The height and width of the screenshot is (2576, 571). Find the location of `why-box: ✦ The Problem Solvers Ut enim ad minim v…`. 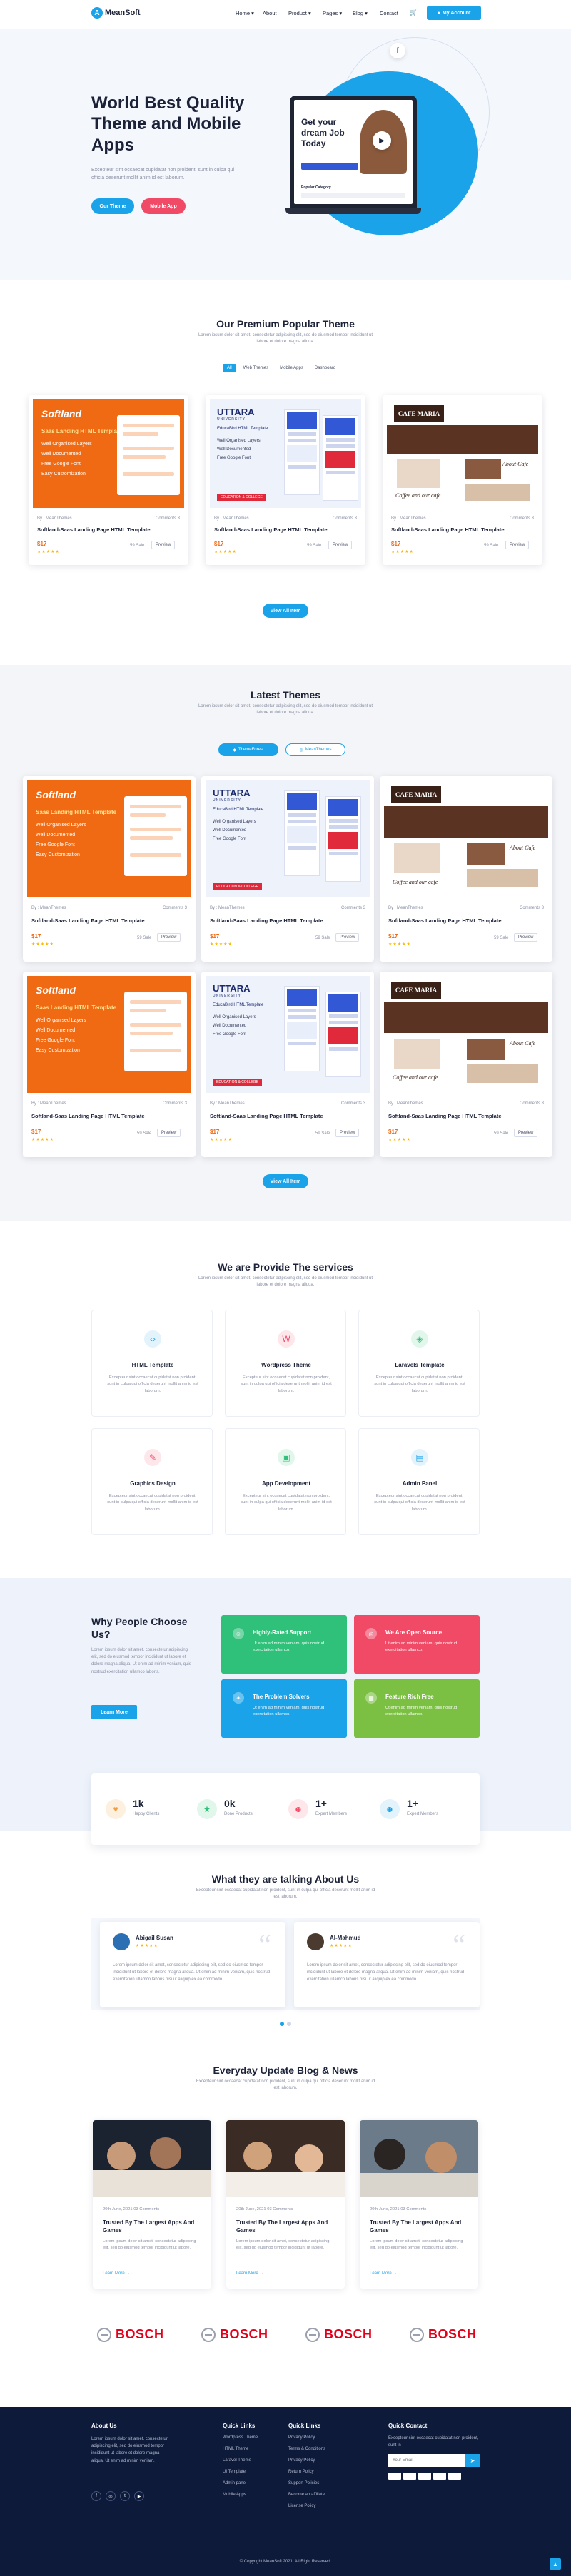

why-box: ✦ The Problem Solvers Ut enim ad minim v… is located at coordinates (284, 1708).